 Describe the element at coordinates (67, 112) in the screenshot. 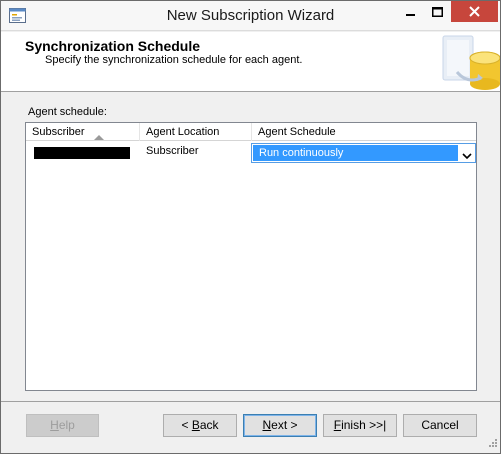

I see `agent-schedule-label: Agent schedule:` at that location.